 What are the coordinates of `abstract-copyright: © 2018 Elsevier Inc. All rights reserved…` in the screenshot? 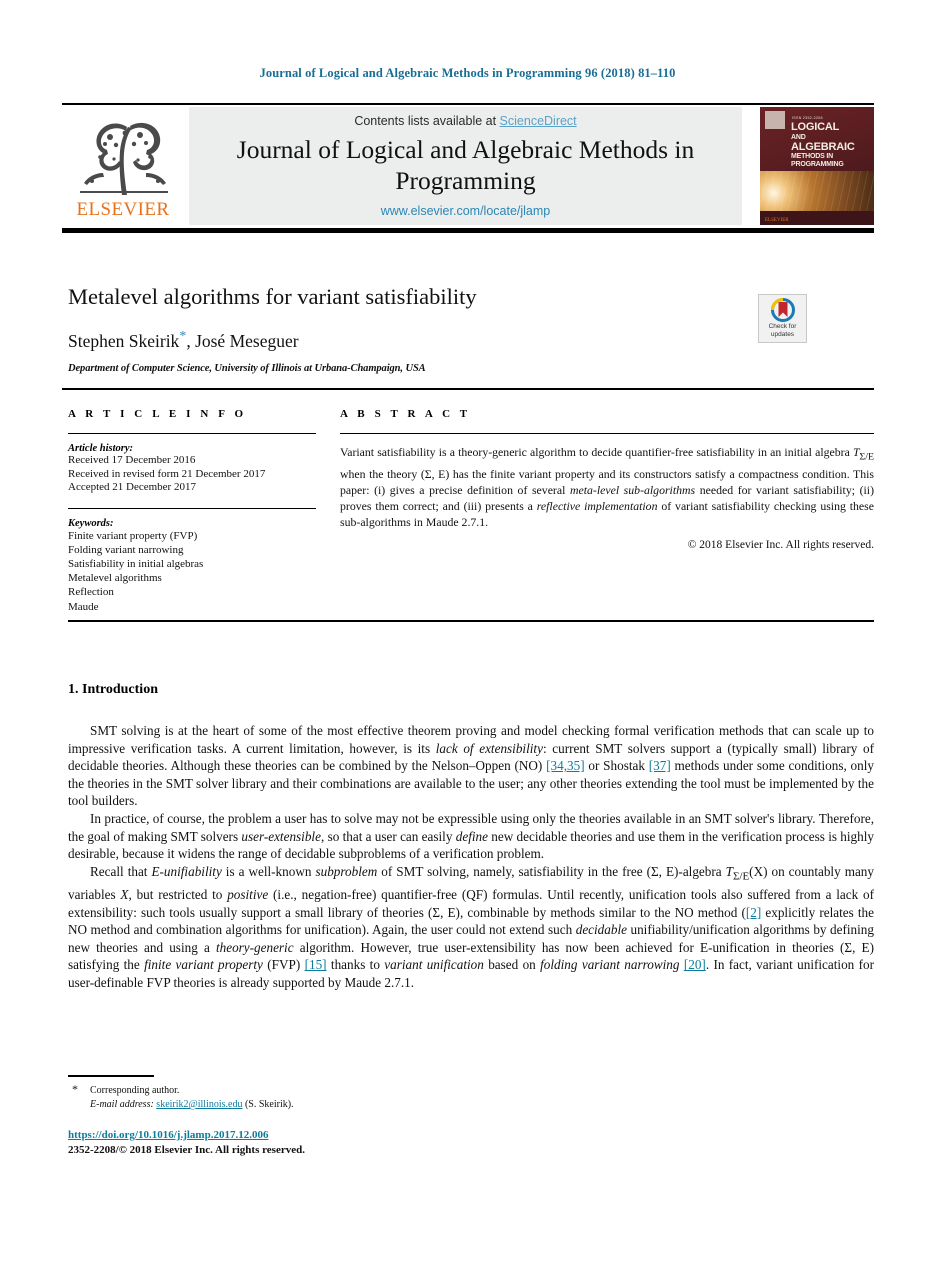 It's located at (780, 545).